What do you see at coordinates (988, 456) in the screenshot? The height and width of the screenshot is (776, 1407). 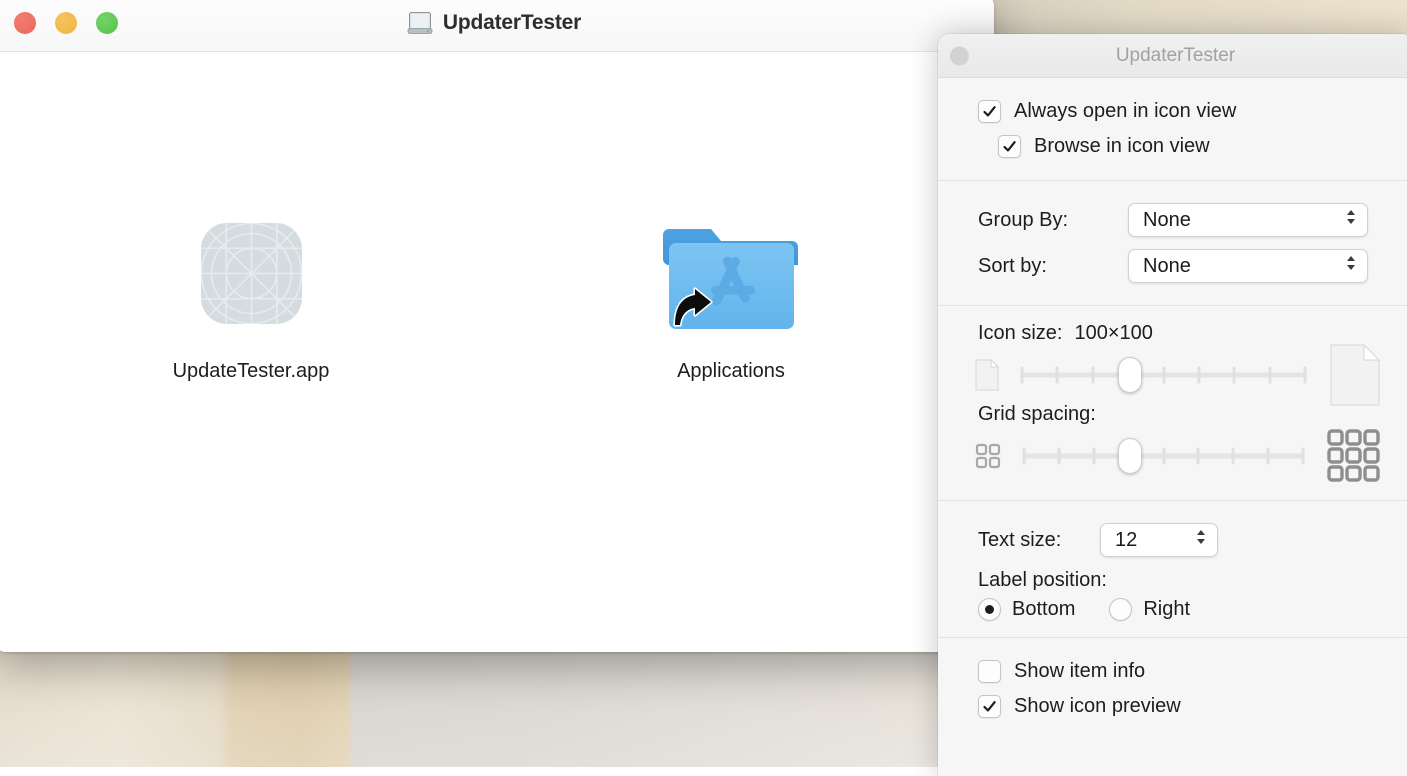 I see `grid-small-icon` at bounding box center [988, 456].